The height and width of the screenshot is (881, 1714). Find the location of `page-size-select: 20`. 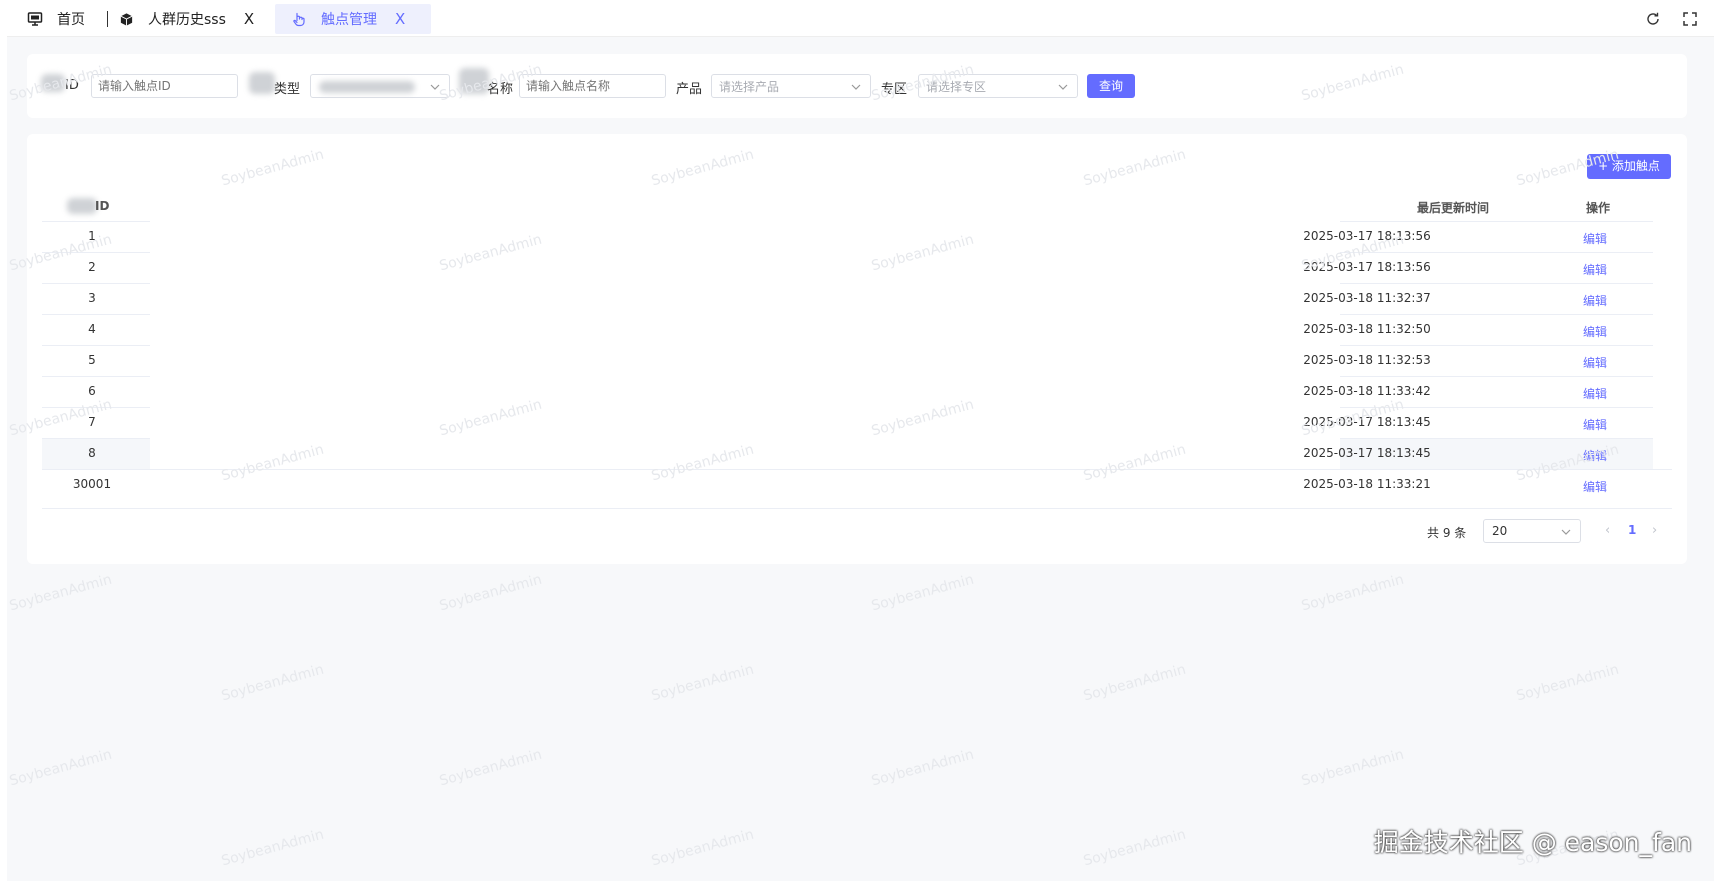

page-size-select: 20 is located at coordinates (1532, 531).